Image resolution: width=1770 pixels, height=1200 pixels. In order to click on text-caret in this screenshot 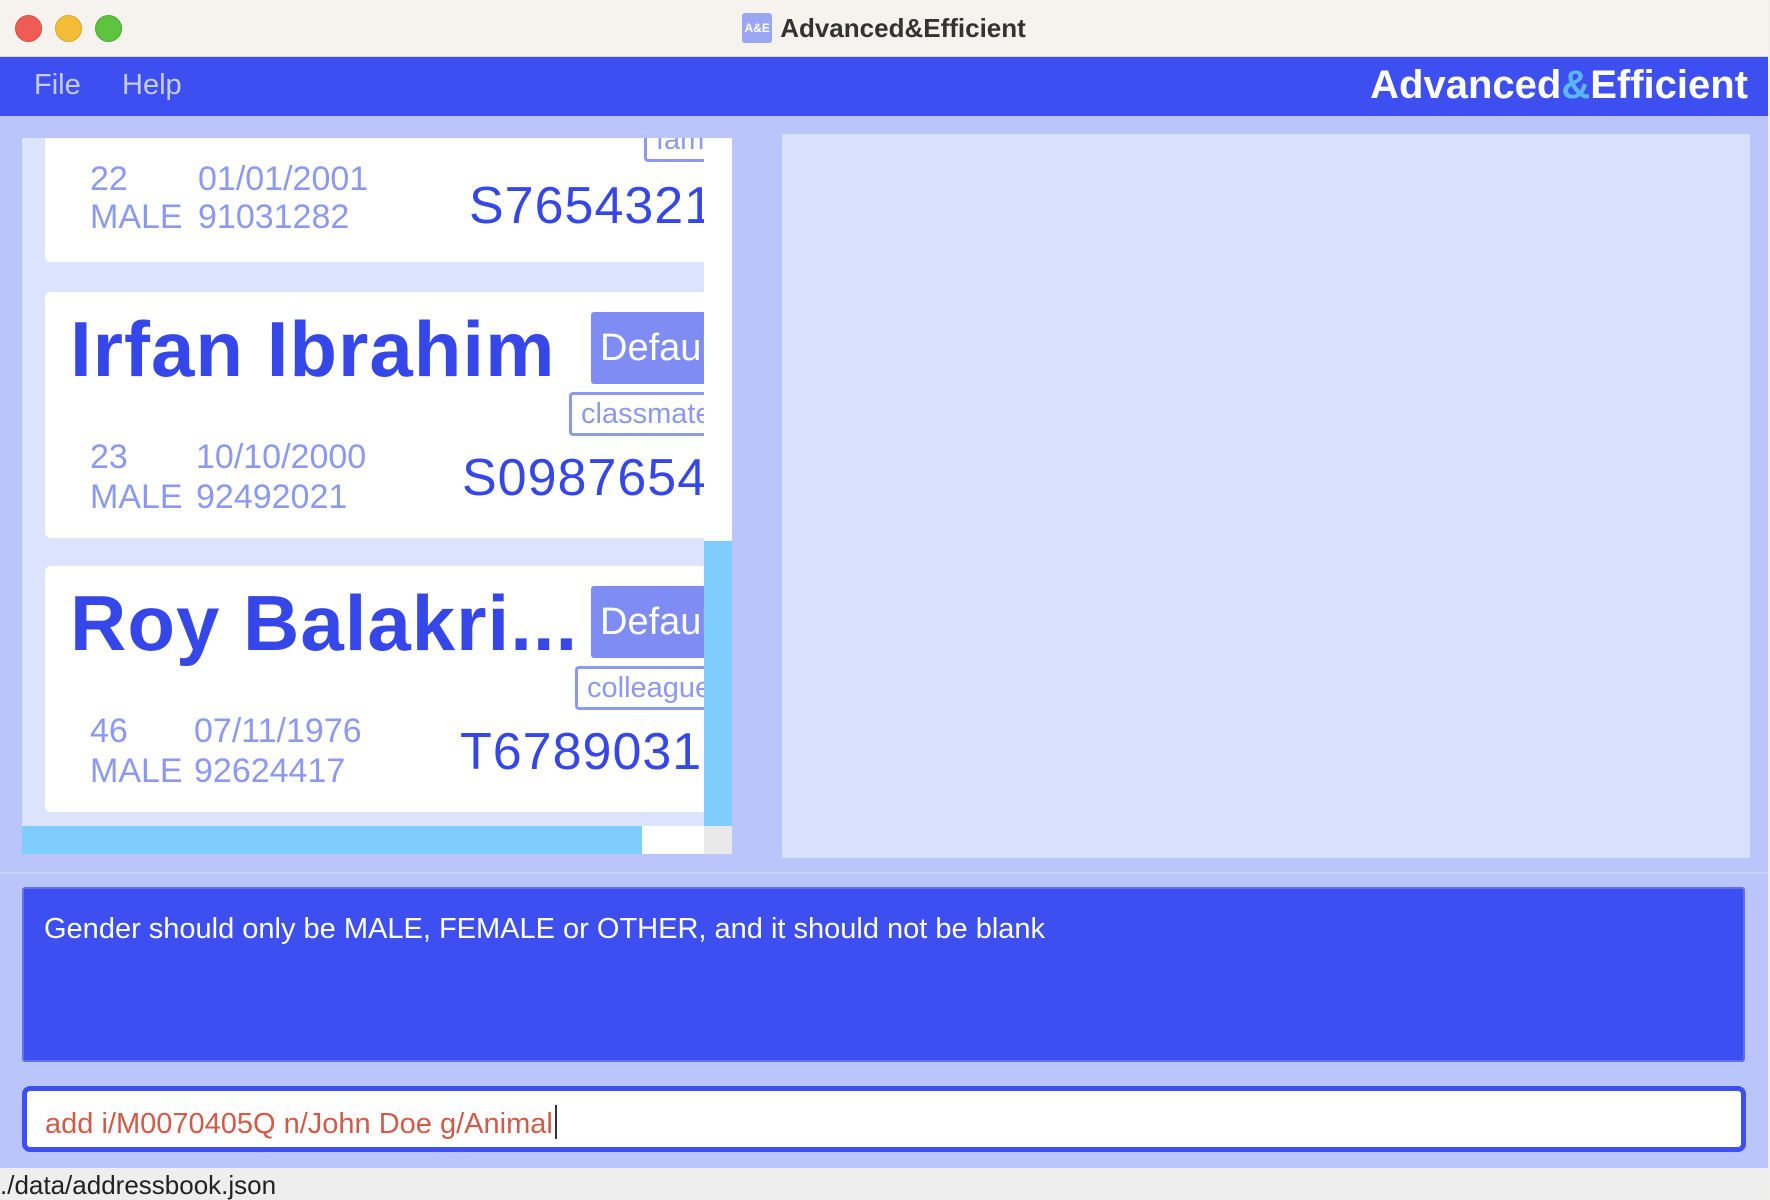, I will do `click(555, 1122)`.